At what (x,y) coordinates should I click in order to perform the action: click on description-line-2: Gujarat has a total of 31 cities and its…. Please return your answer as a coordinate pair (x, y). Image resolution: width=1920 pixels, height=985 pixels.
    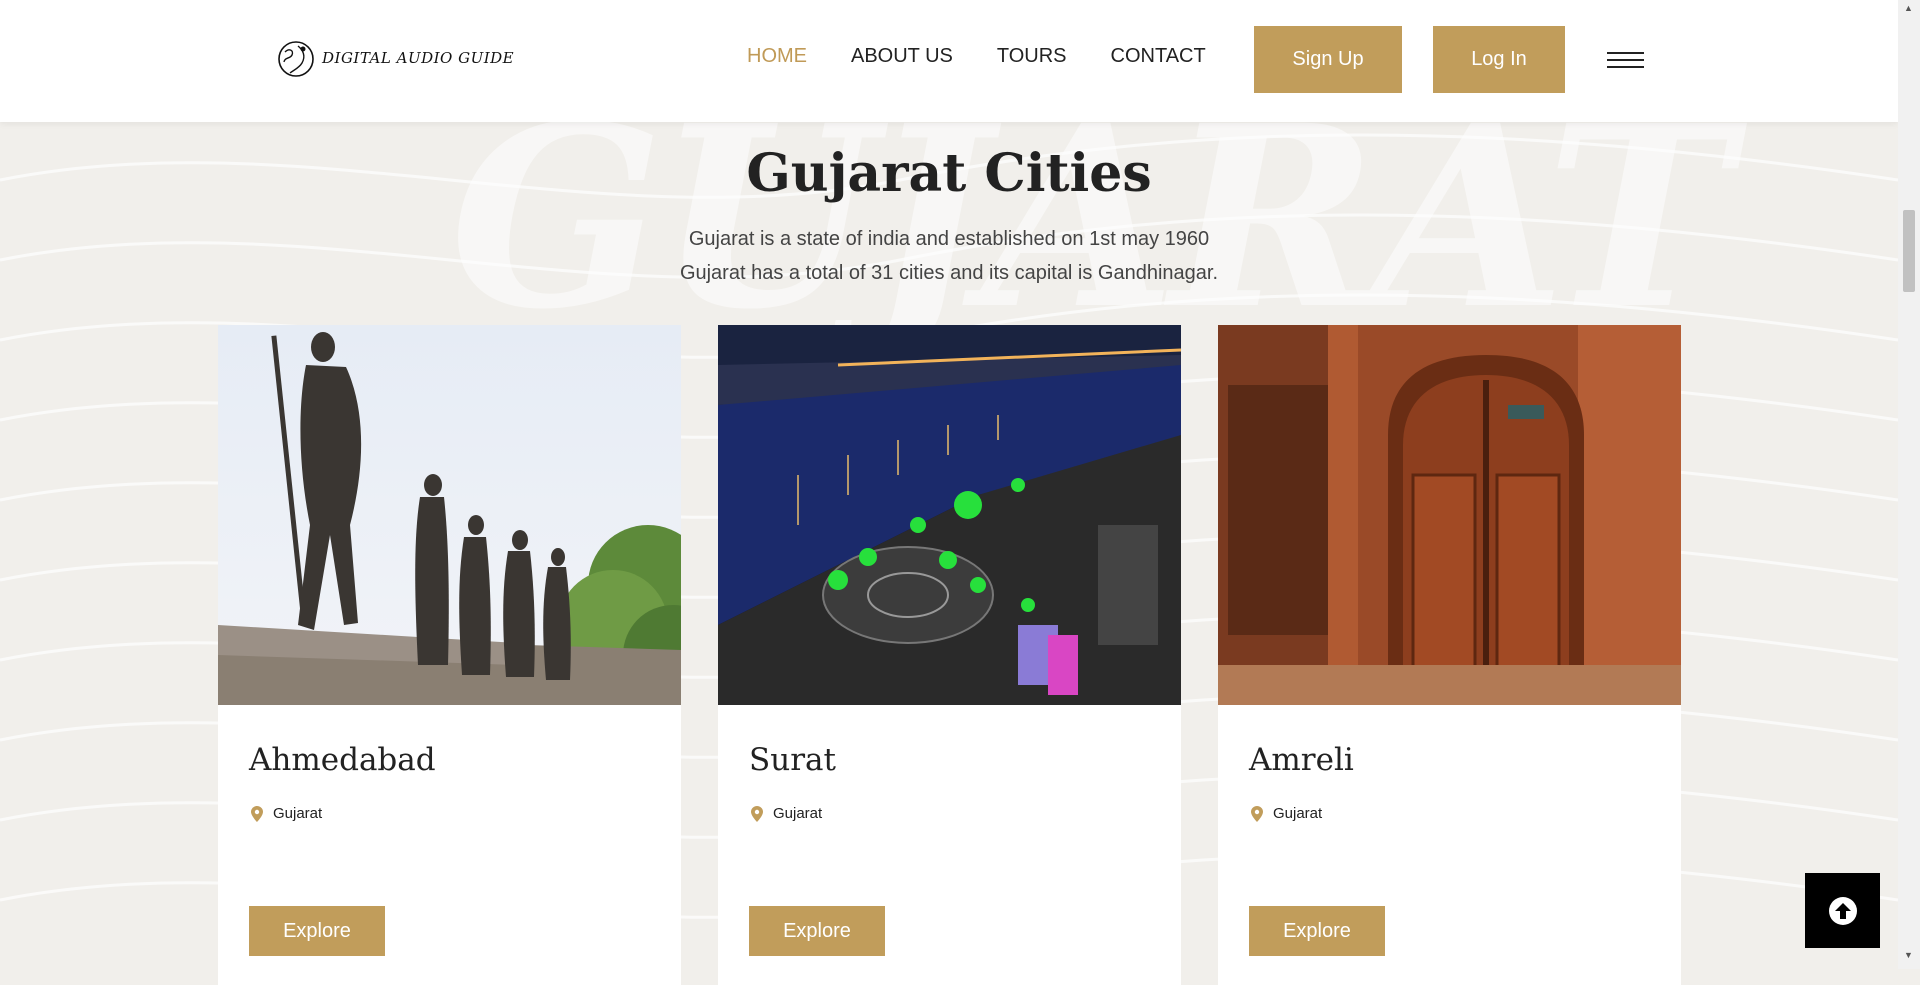
    Looking at the image, I should click on (949, 273).